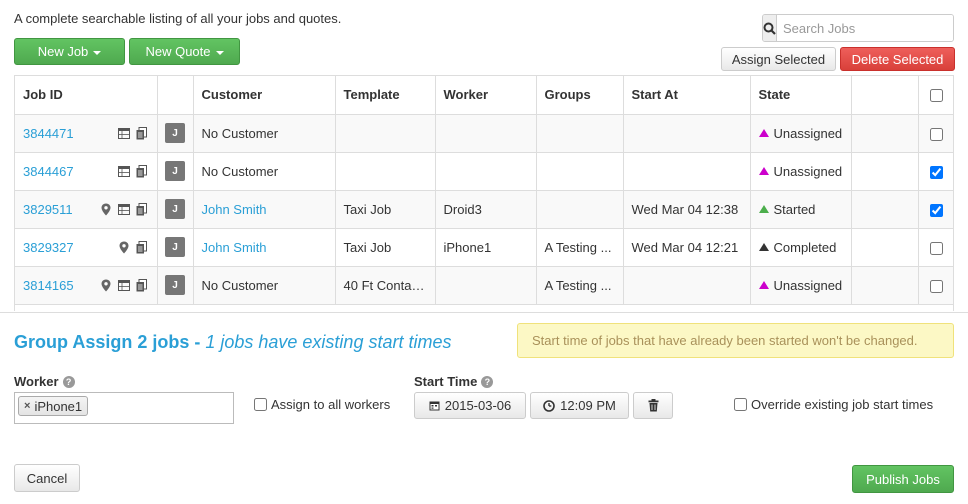 Image resolution: width=968 pixels, height=504 pixels. I want to click on header-template: Template, so click(385, 95).